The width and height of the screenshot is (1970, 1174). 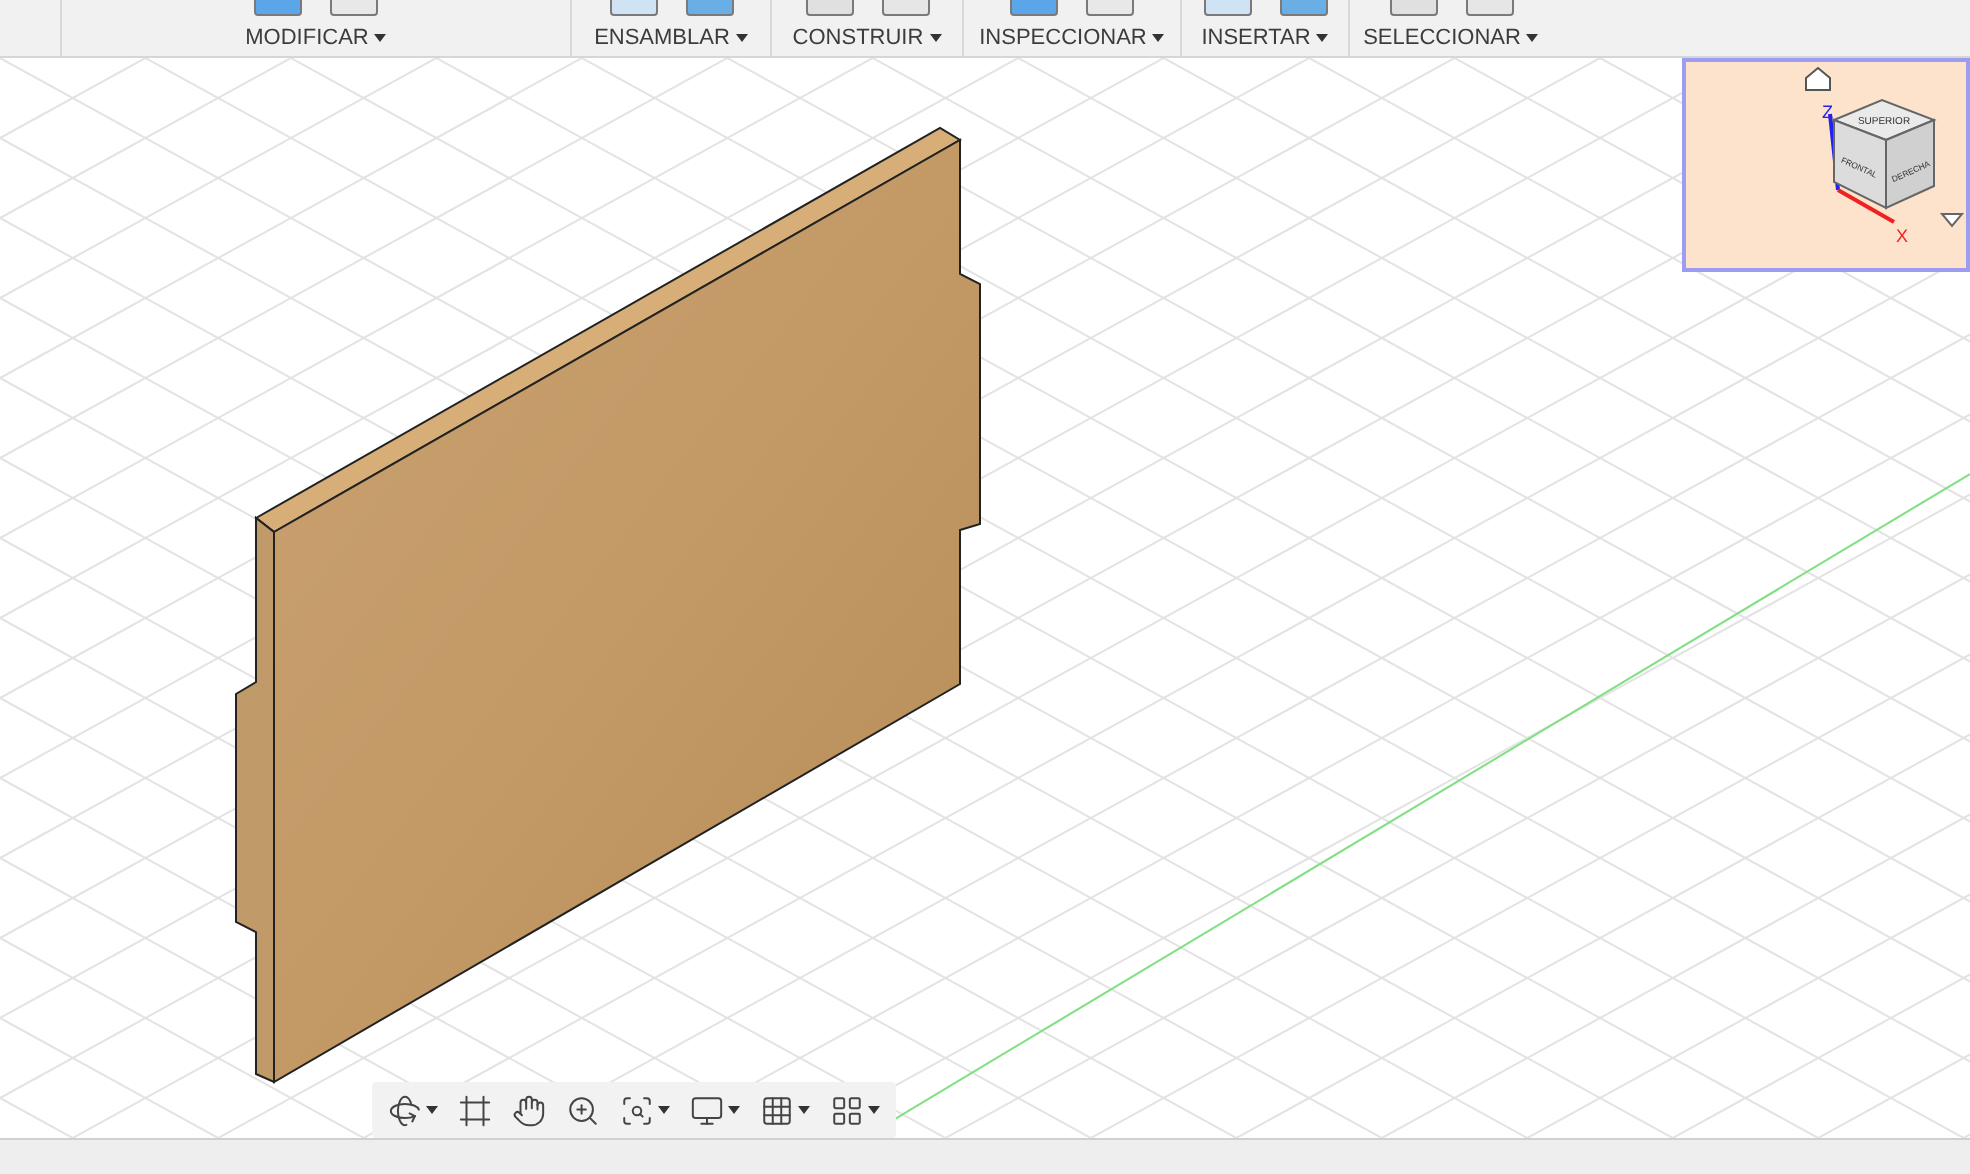 I want to click on grid-icon, so click(x=777, y=1110).